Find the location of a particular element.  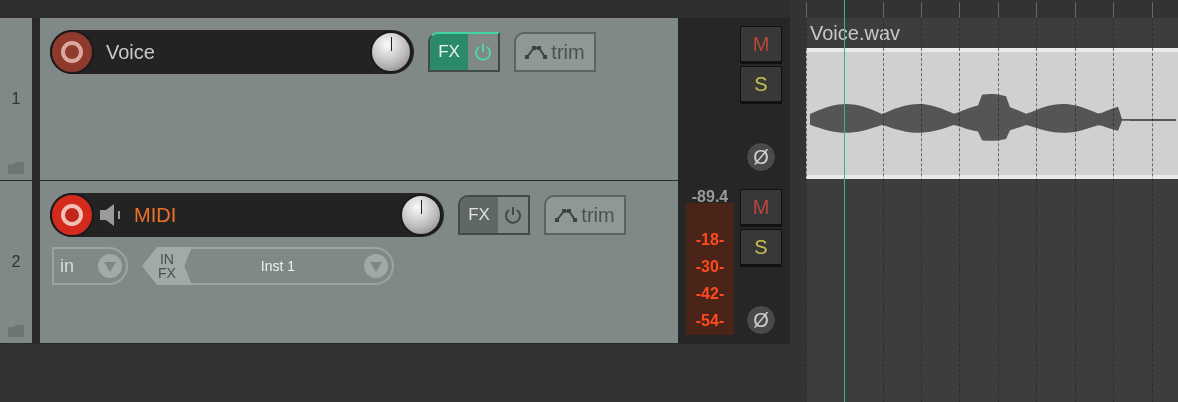

peak-reading: -89.4 is located at coordinates (710, 197).